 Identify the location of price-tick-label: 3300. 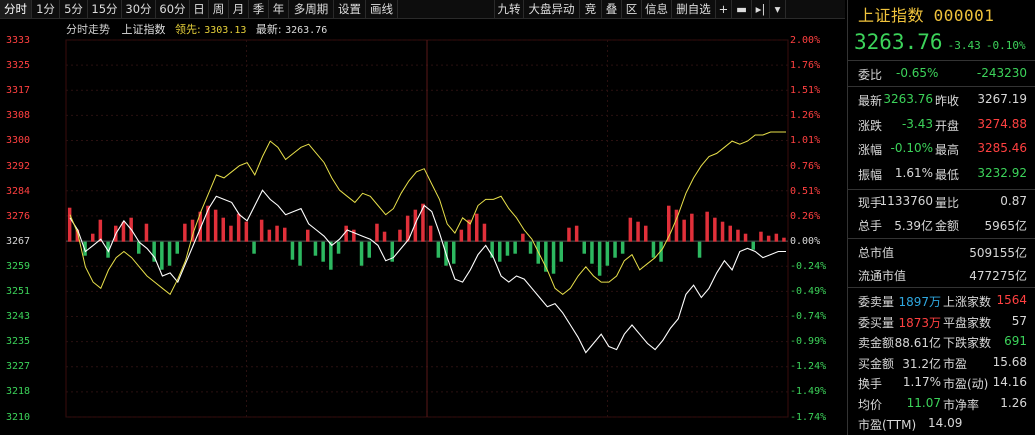
(18, 141).